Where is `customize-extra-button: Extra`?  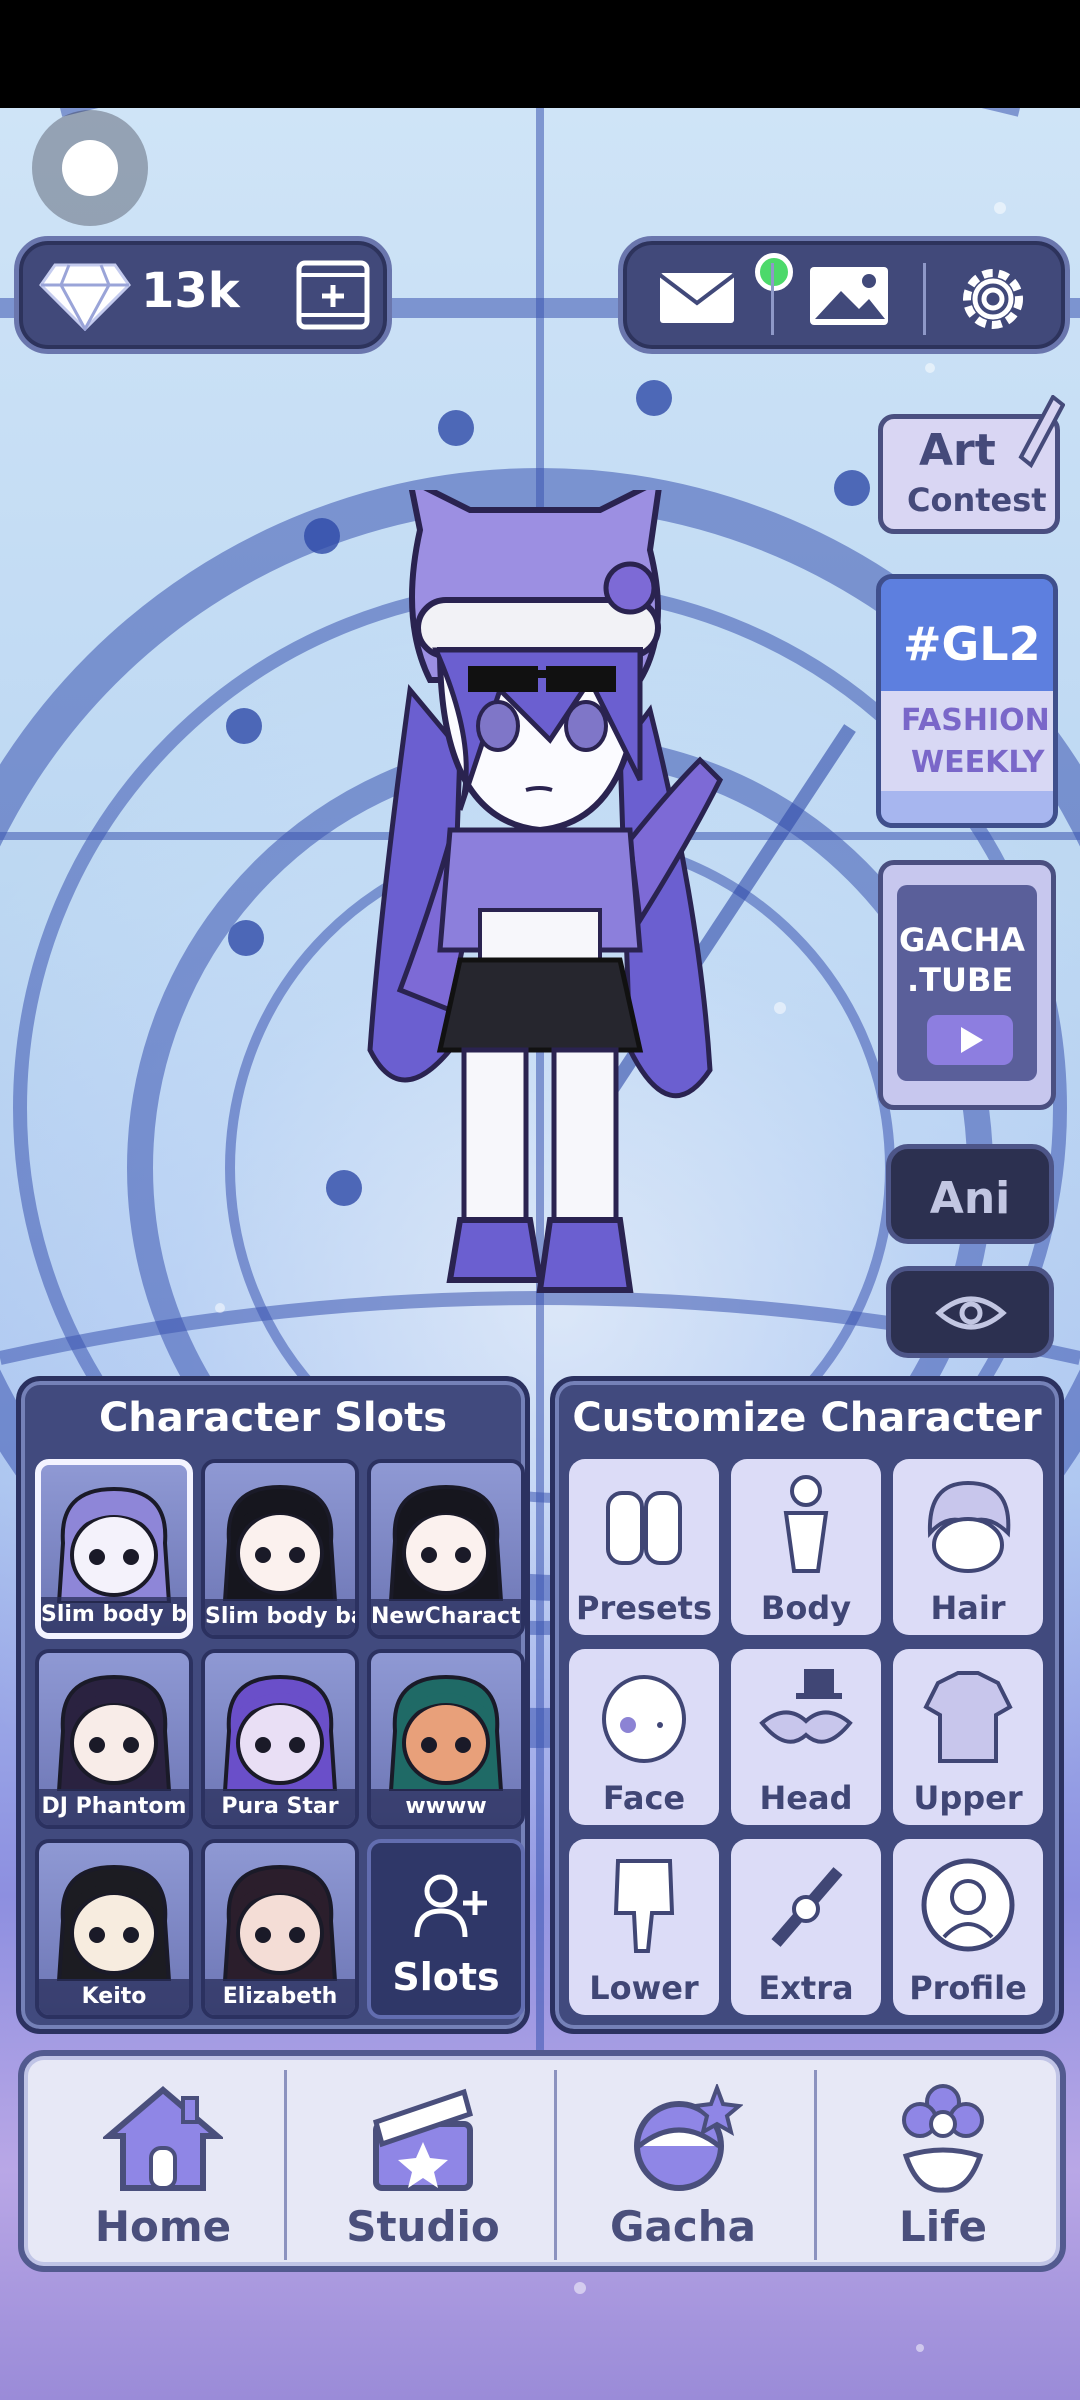 customize-extra-button: Extra is located at coordinates (806, 1927).